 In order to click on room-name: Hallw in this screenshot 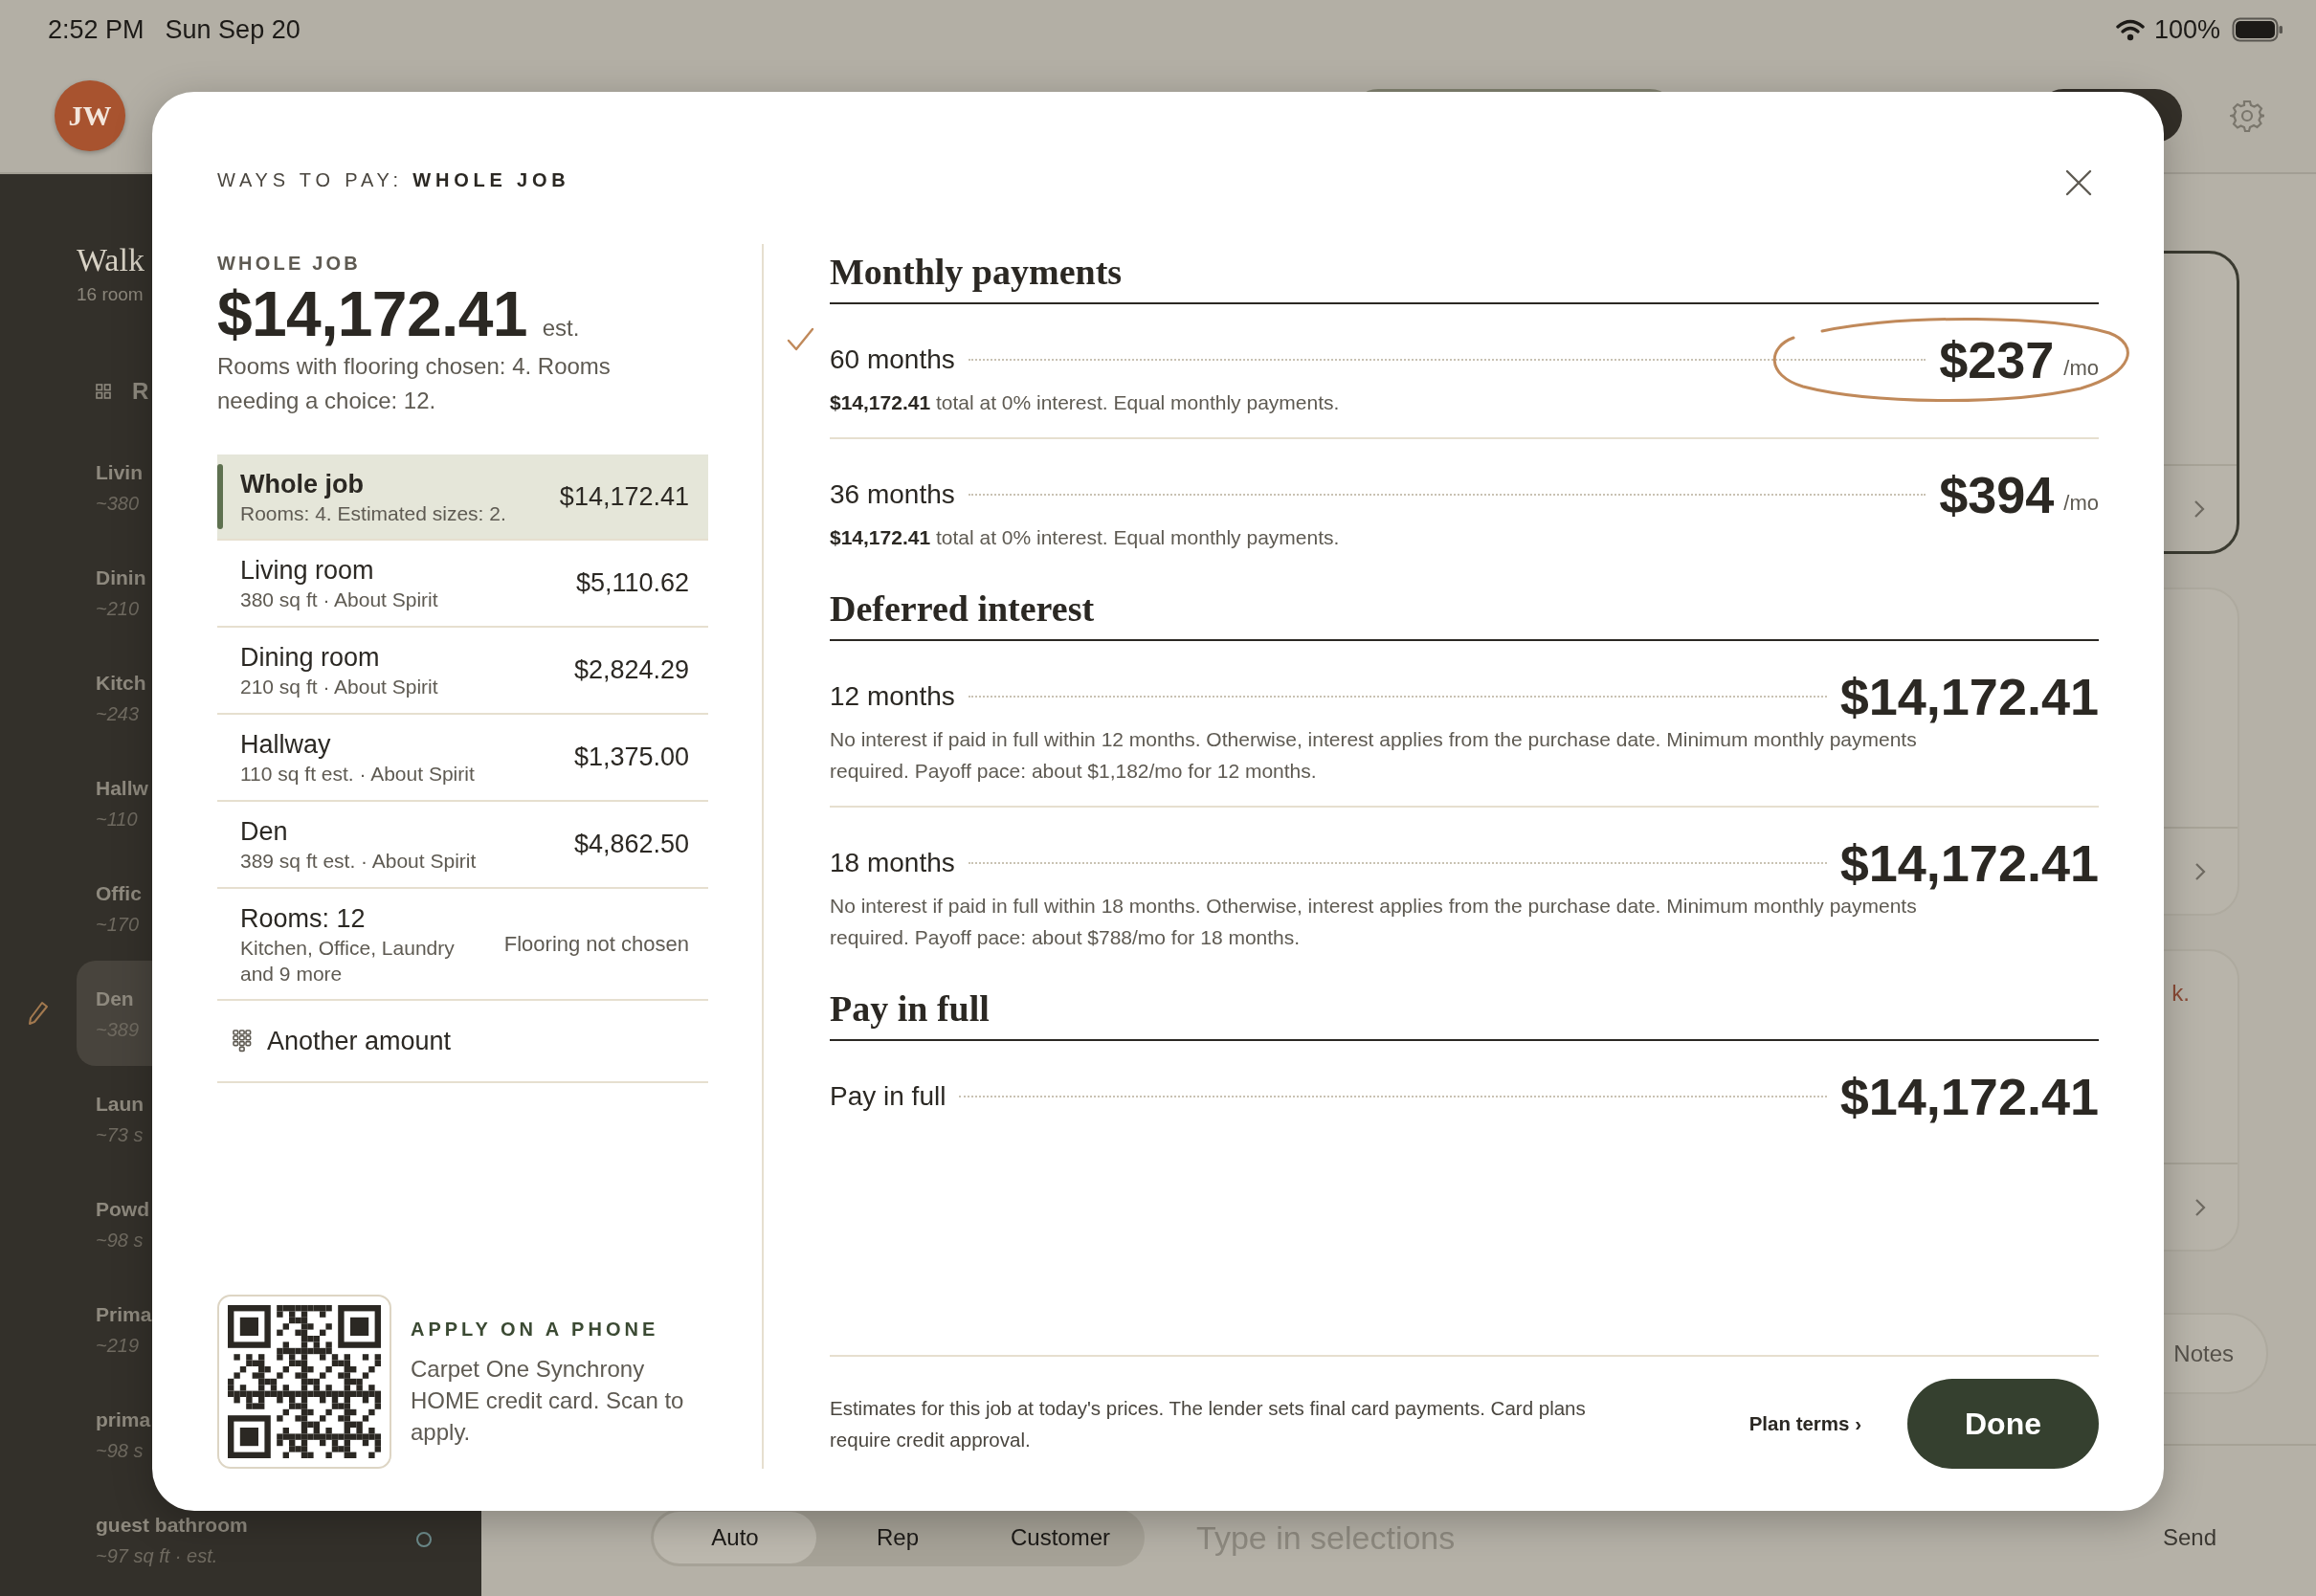, I will do `click(122, 789)`.